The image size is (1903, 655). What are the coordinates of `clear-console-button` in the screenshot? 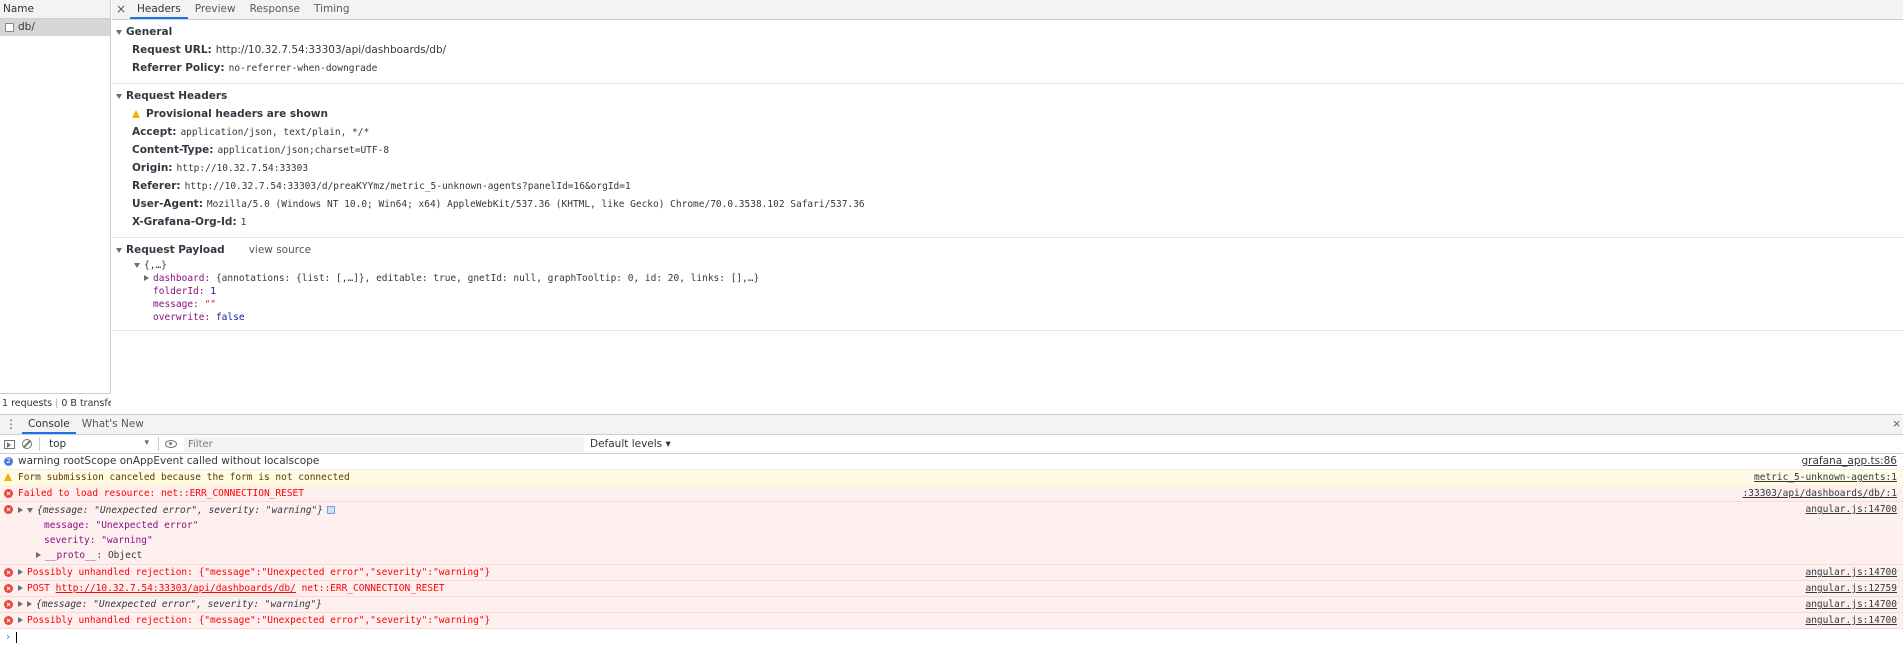 It's located at (27, 444).